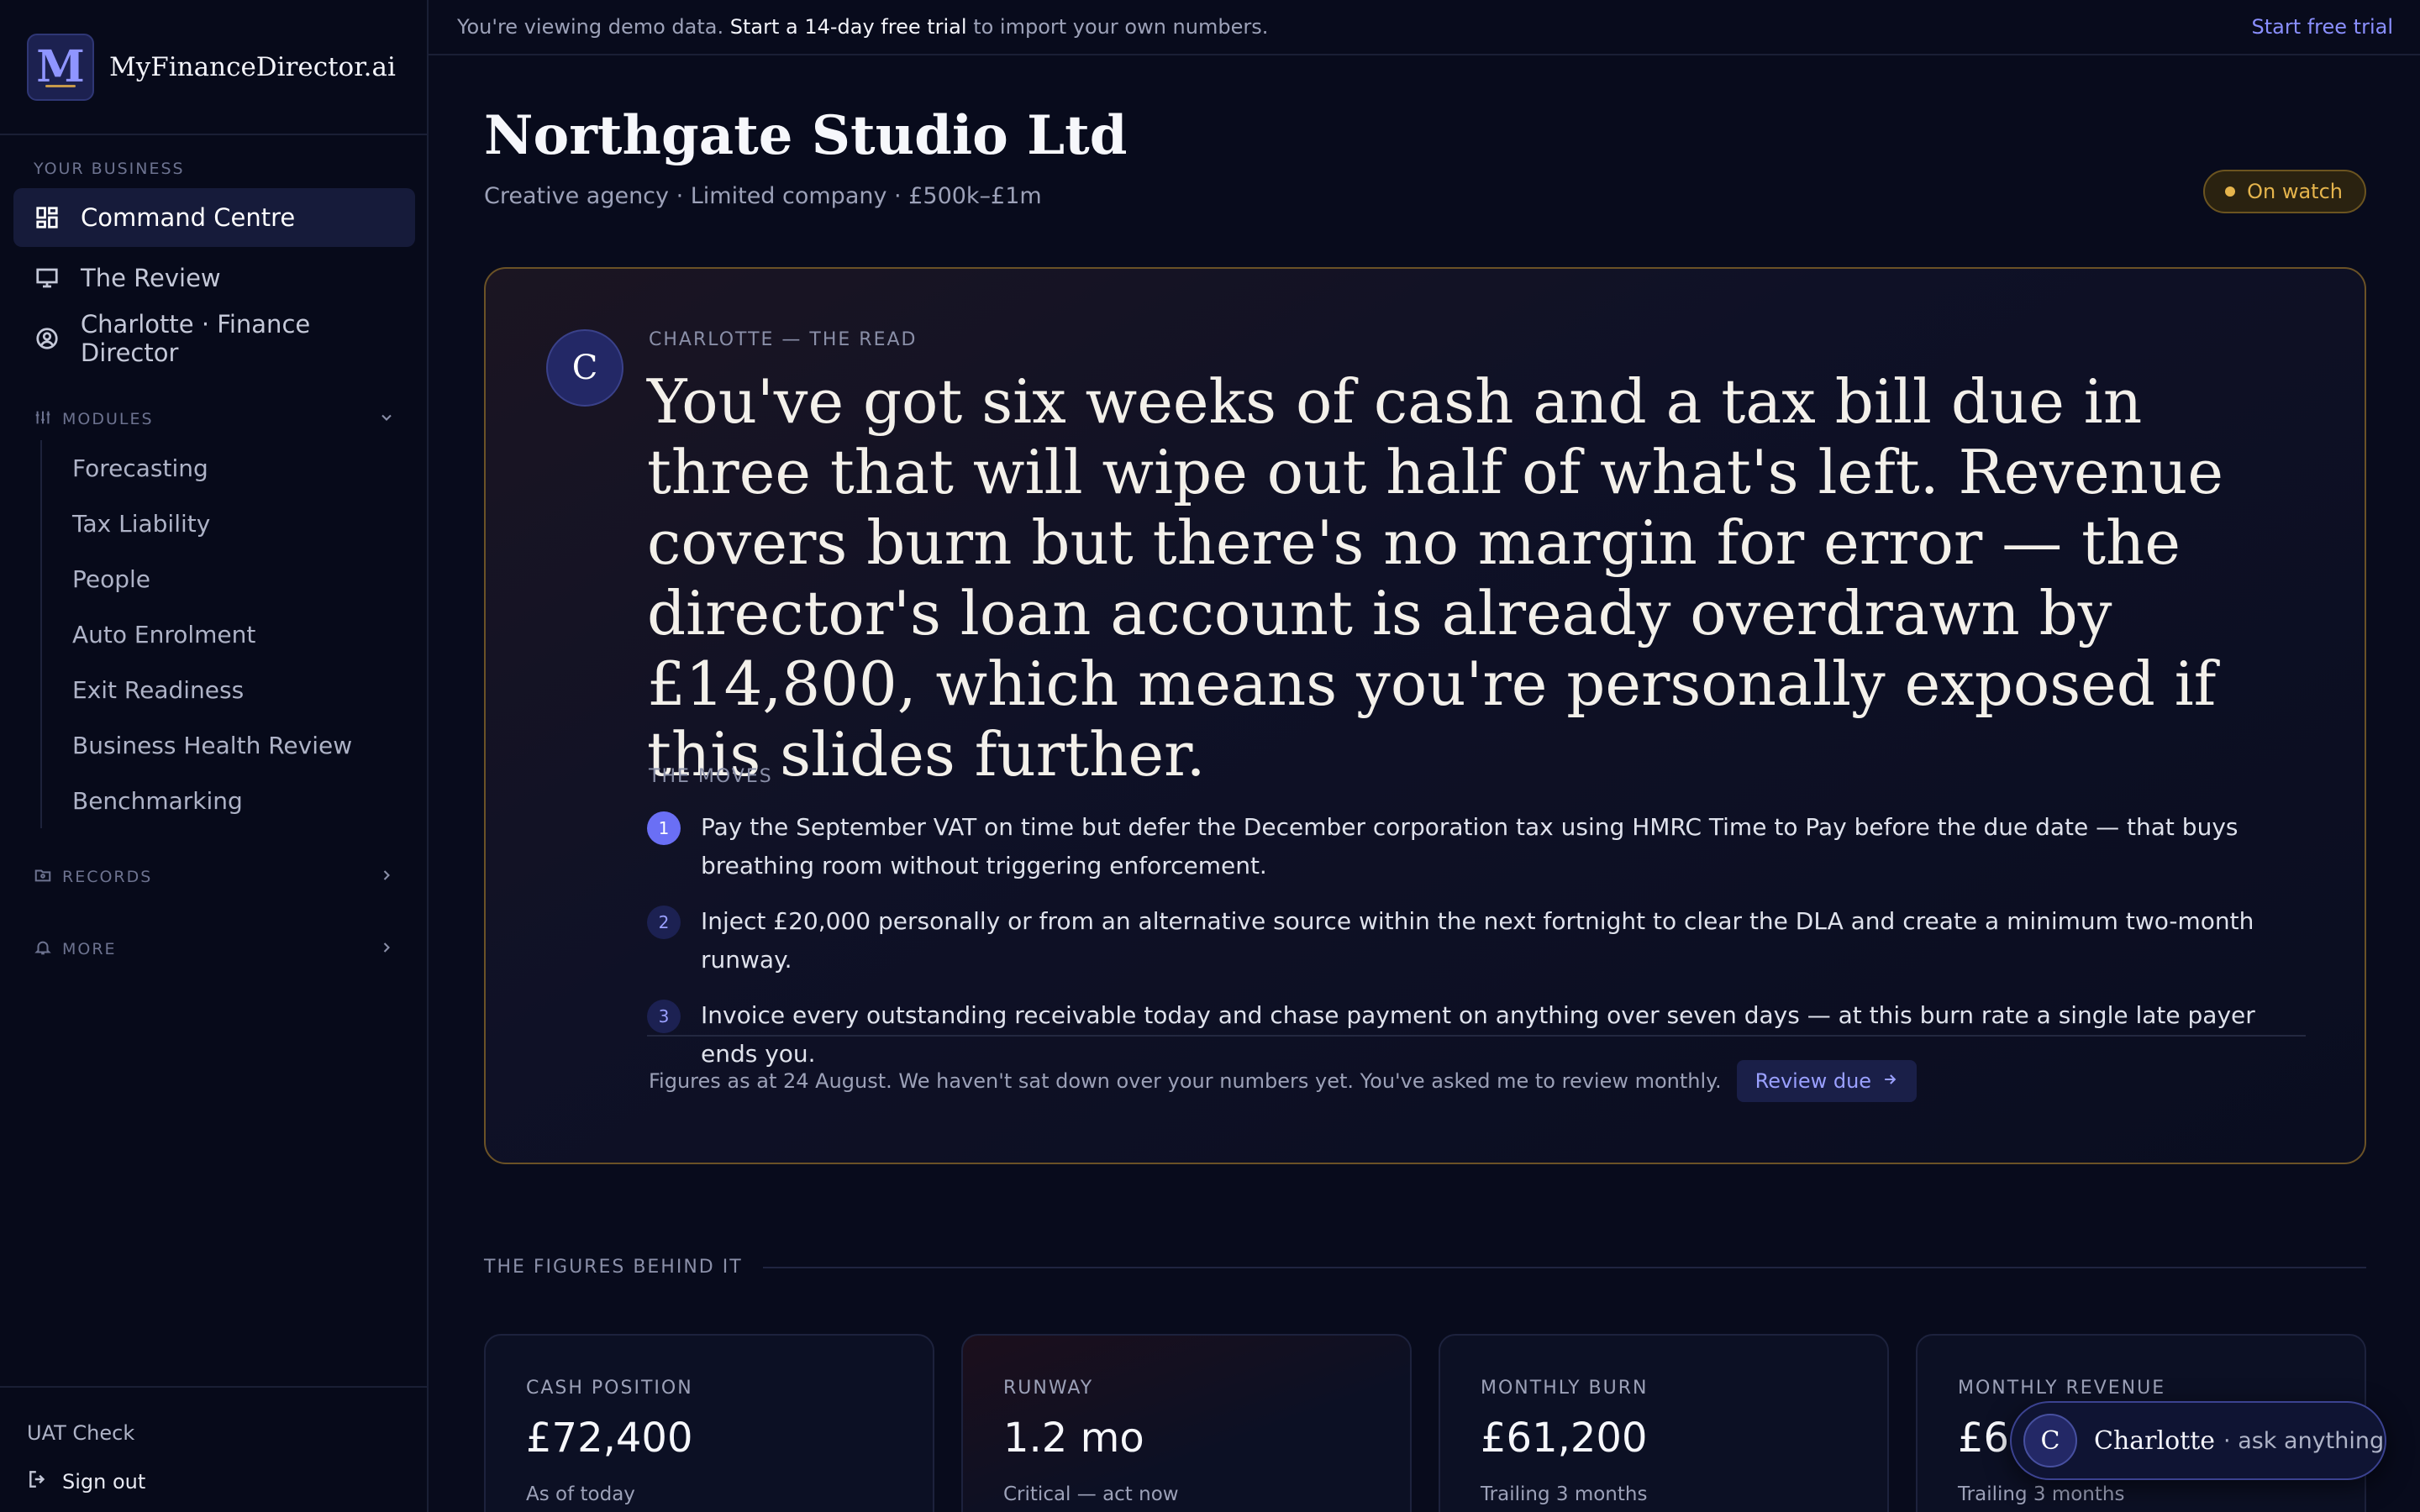 The image size is (2420, 1512). I want to click on module-tax-liability: Tax Liability, so click(226, 523).